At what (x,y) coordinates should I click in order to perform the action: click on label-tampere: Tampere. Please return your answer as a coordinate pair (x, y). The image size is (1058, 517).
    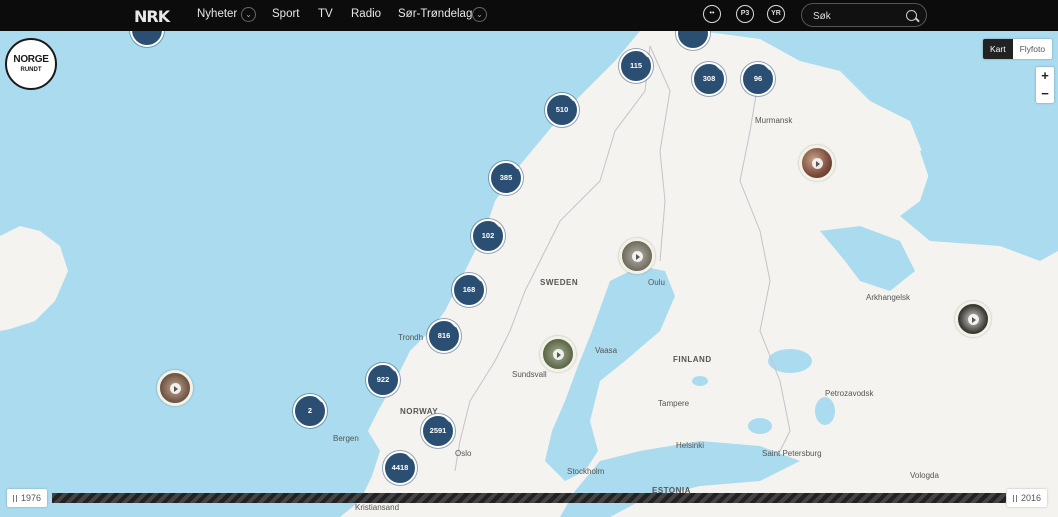
    Looking at the image, I should click on (674, 403).